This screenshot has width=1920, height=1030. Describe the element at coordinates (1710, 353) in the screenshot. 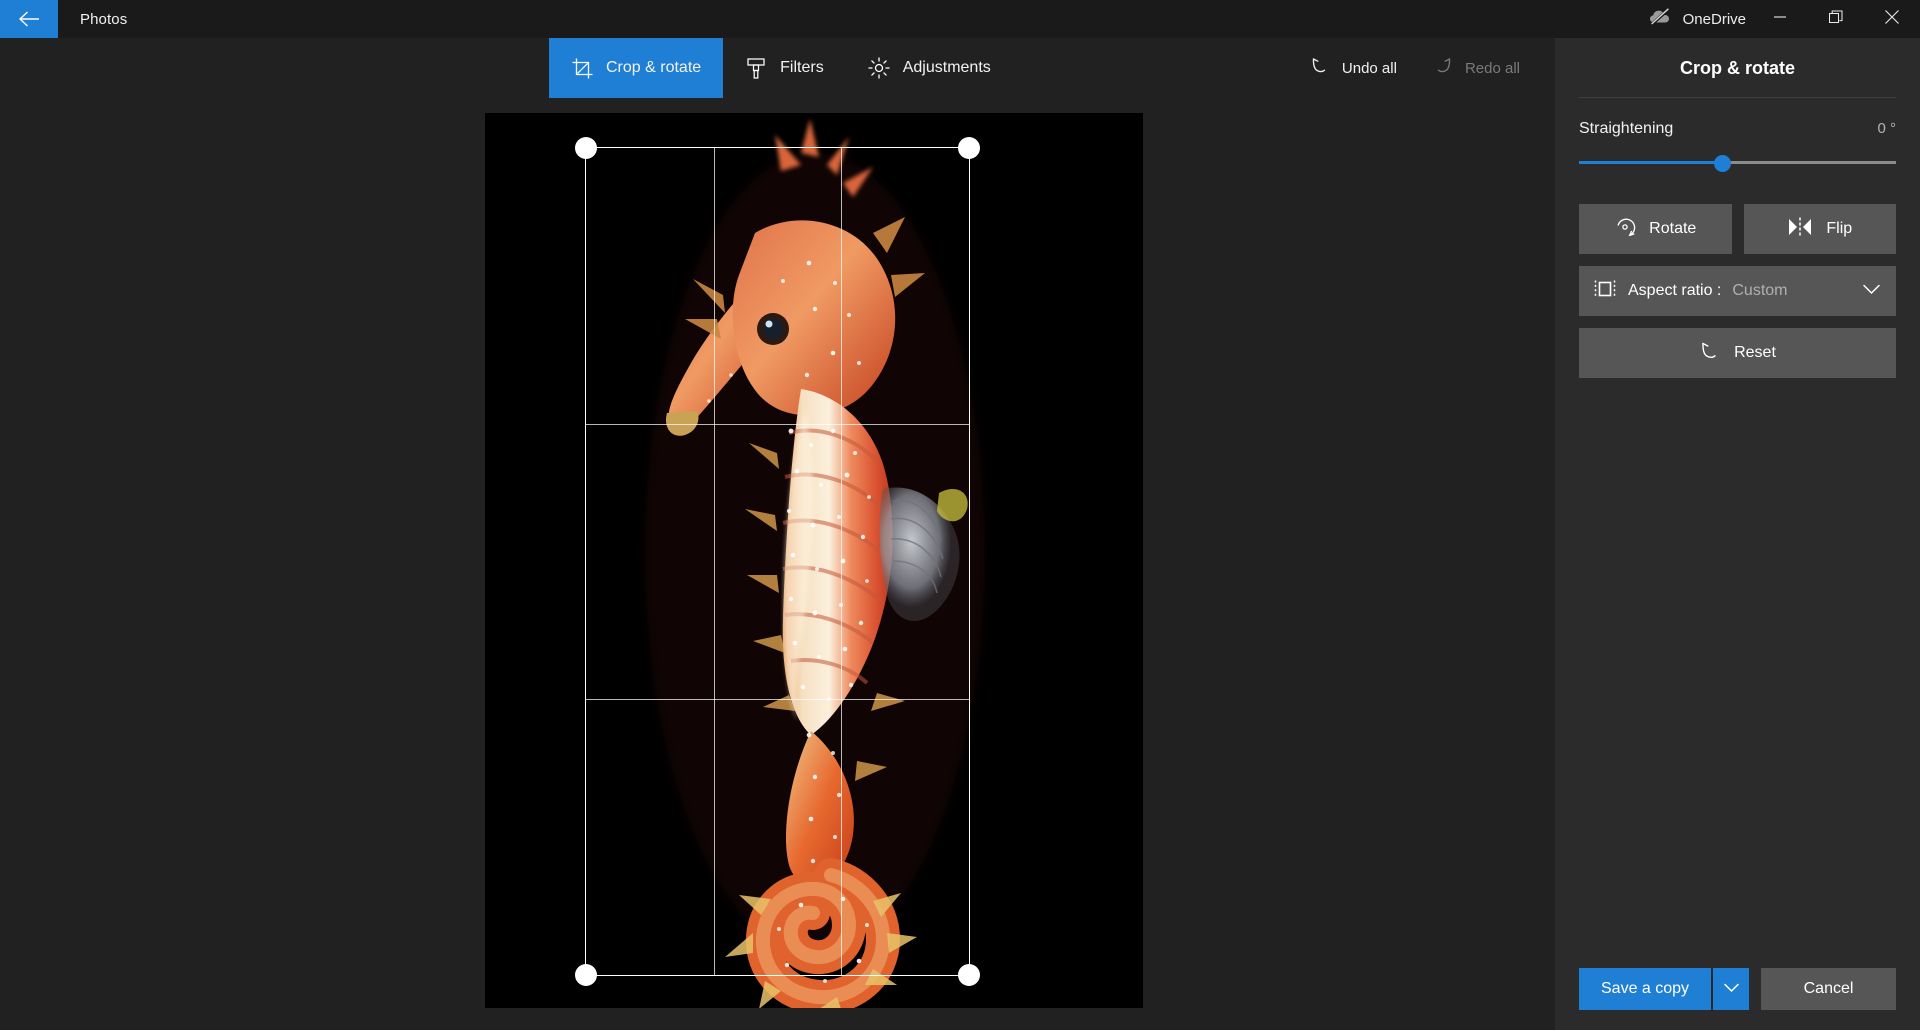

I see `reset-undo-icon` at that location.